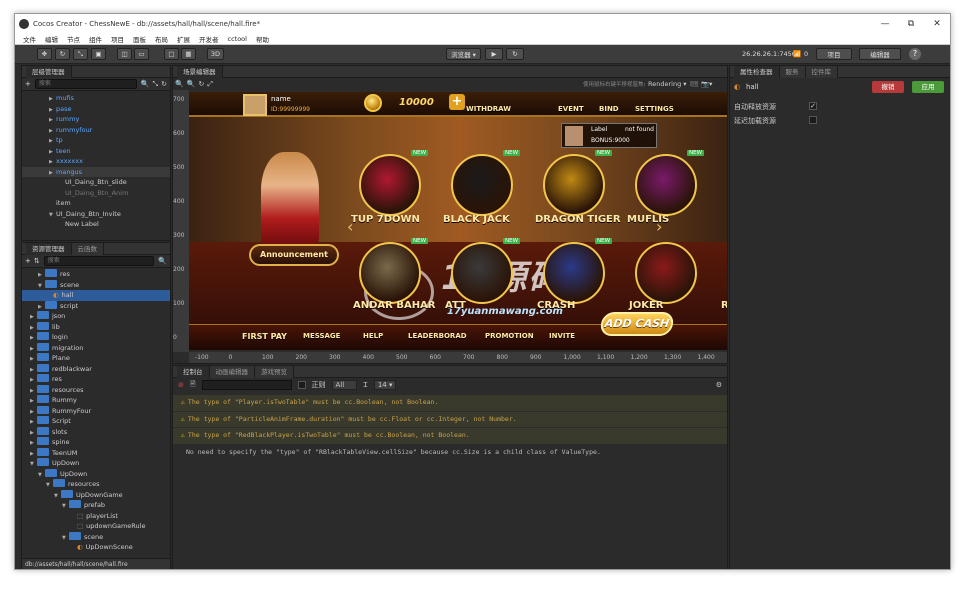 This screenshot has height=591, width=971. I want to click on clear-console-icon: ⊘, so click(181, 385).